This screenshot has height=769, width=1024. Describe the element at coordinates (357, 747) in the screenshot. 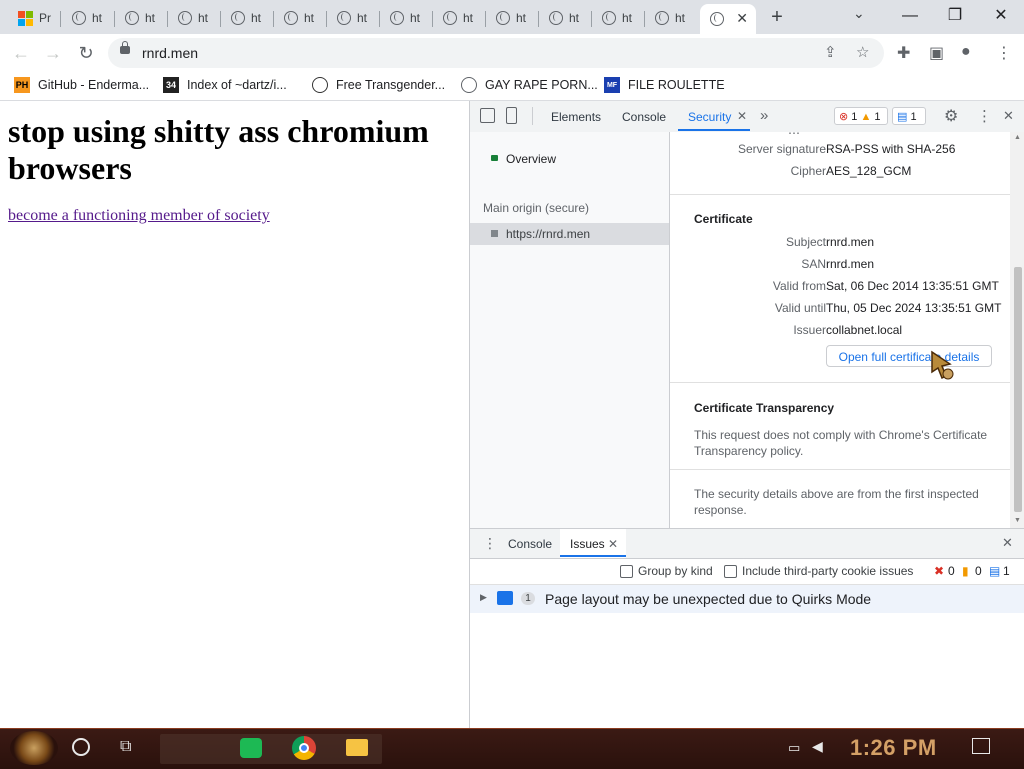

I see `file-explorer-icon` at that location.